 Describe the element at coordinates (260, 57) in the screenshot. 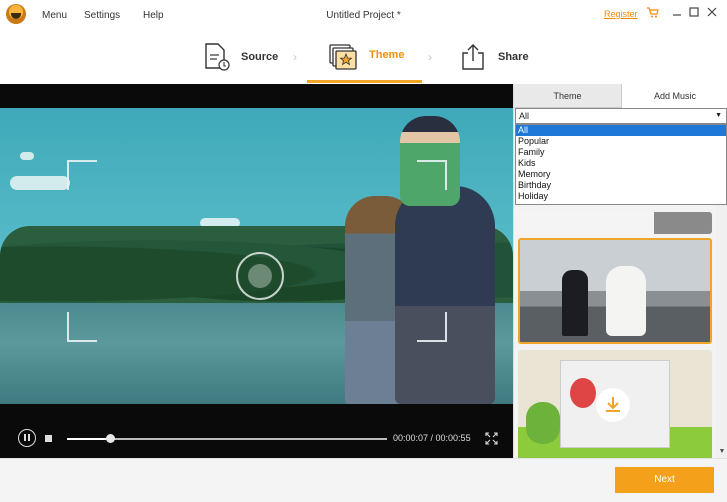

I see `step-source-label: Source` at that location.